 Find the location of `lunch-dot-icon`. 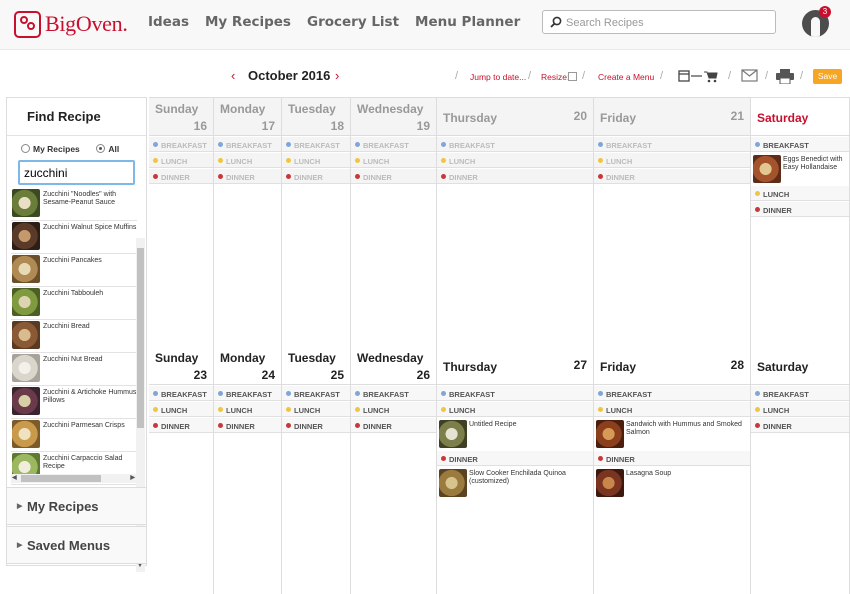

lunch-dot-icon is located at coordinates (220, 409).